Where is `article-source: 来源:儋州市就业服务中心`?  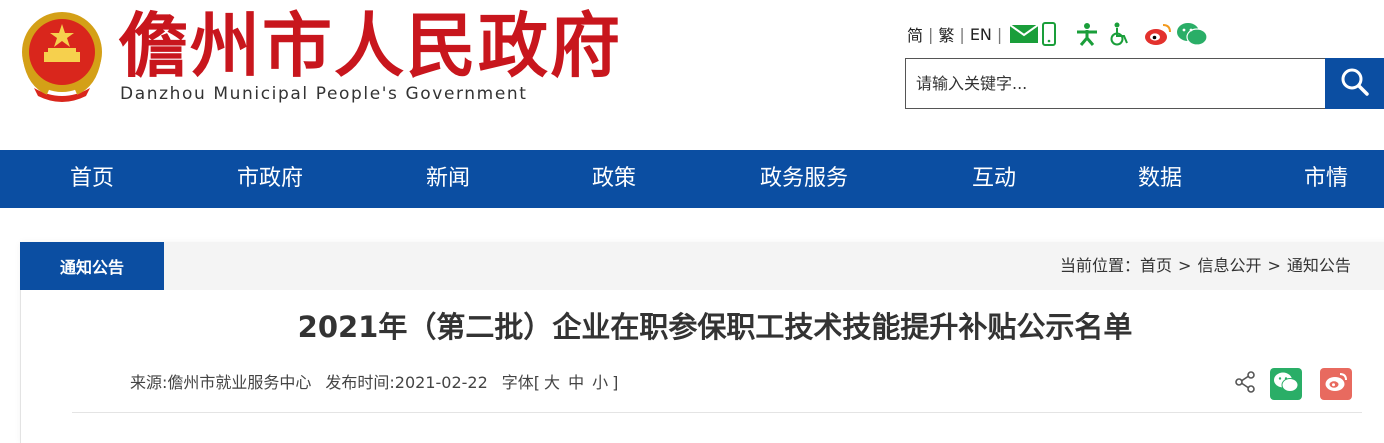 article-source: 来源:儋州市就业服务中心 is located at coordinates (221, 382).